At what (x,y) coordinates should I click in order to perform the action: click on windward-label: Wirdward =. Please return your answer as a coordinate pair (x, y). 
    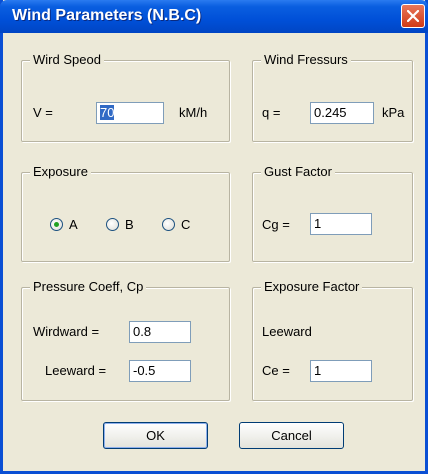
    Looking at the image, I should click on (66, 331).